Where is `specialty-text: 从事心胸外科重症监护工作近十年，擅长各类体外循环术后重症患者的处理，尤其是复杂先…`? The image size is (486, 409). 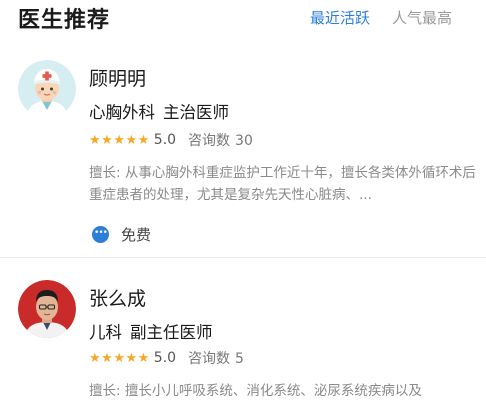
specialty-text: 从事心胸外科重症监护工作近十年，擅长各类体外循环术后重症患者的处理，尤其是复杂先… is located at coordinates (282, 184).